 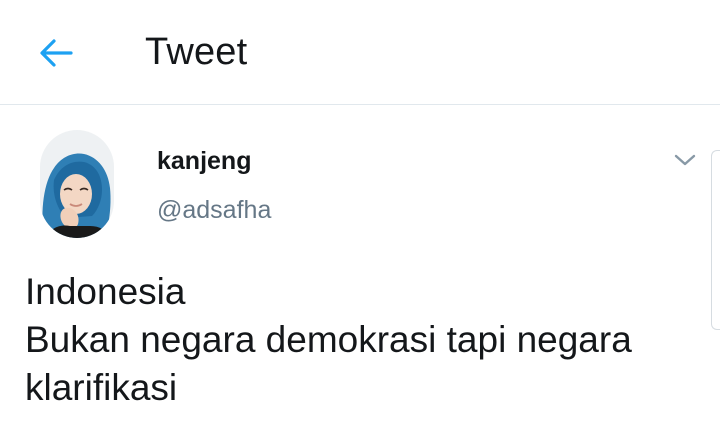 I want to click on back-button, so click(x=56, y=53).